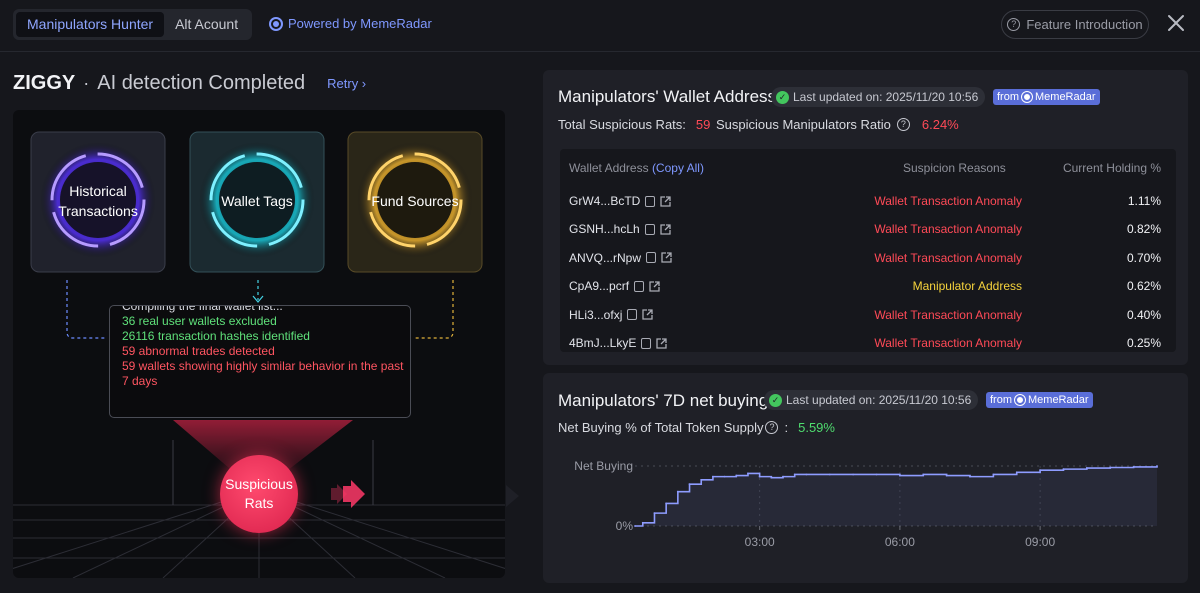  What do you see at coordinates (201, 83) in the screenshot?
I see `detection-status: AI detection Completed` at bounding box center [201, 83].